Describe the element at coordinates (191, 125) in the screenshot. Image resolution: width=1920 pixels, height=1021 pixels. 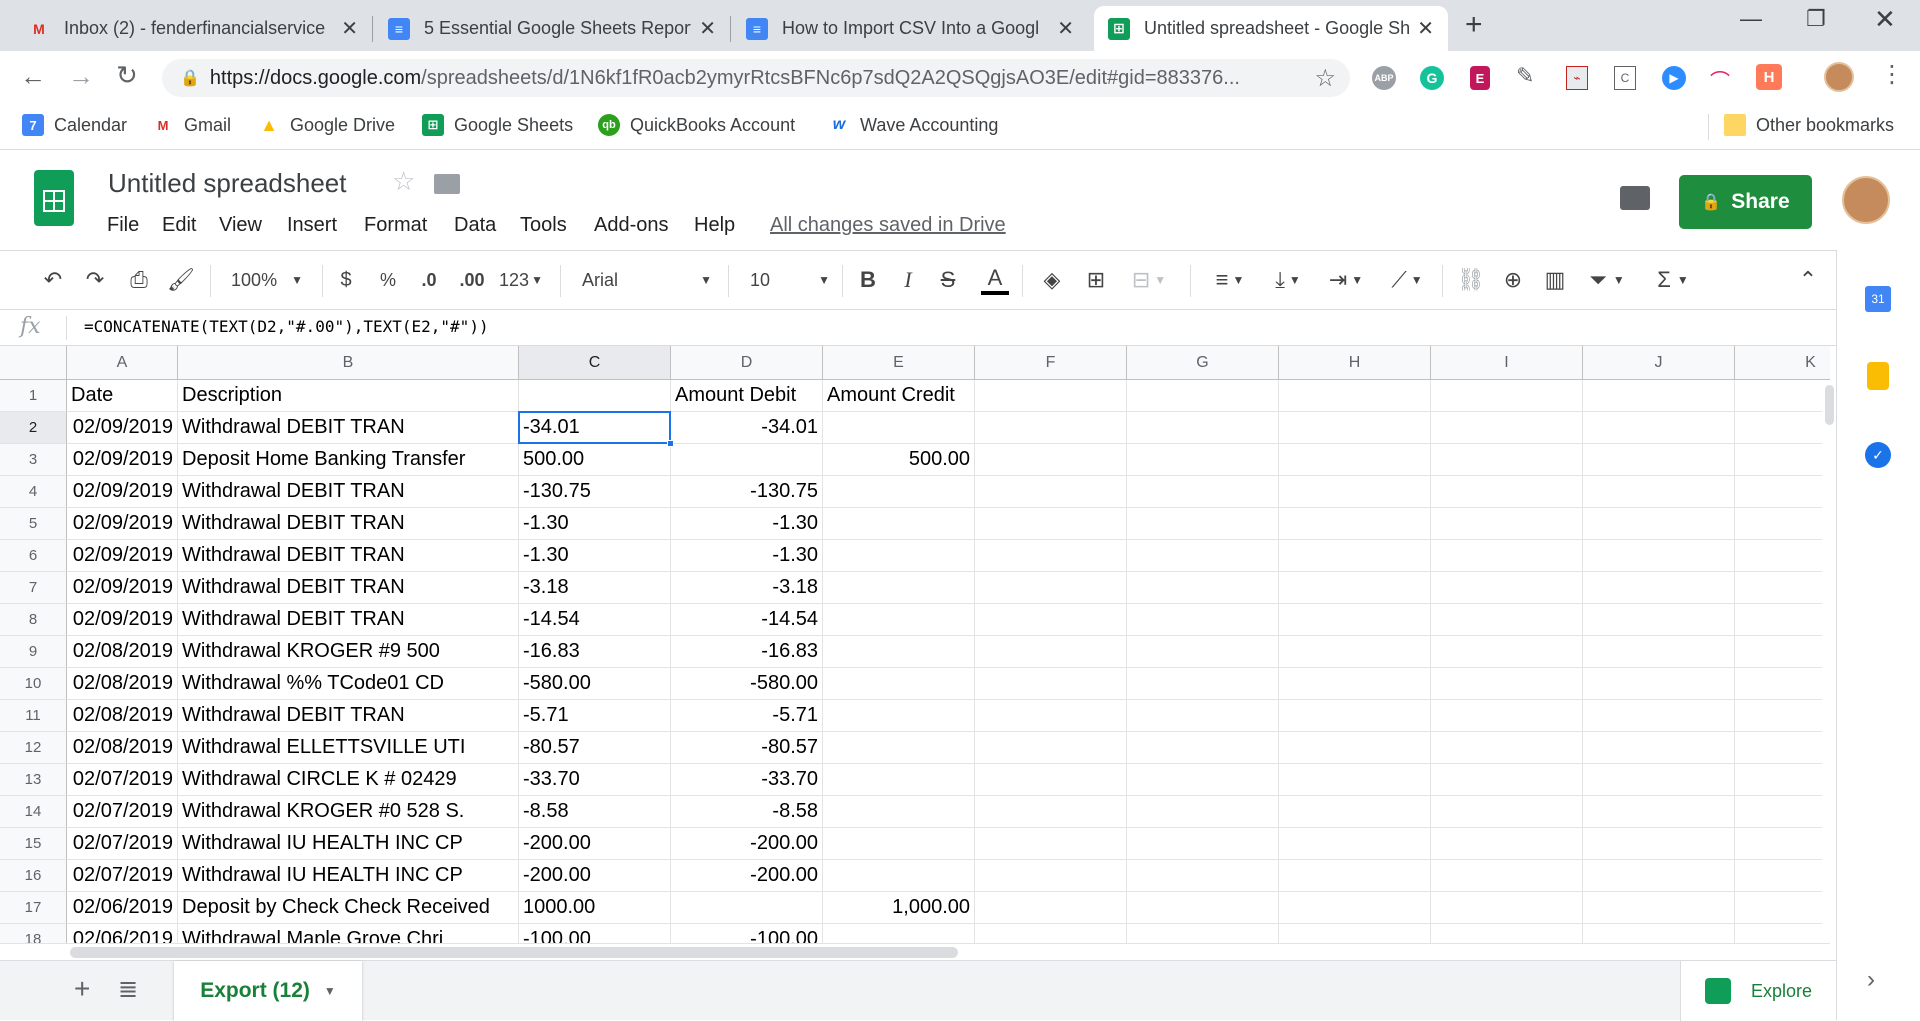
I see `bookmark-gmail: M Gmail` at that location.